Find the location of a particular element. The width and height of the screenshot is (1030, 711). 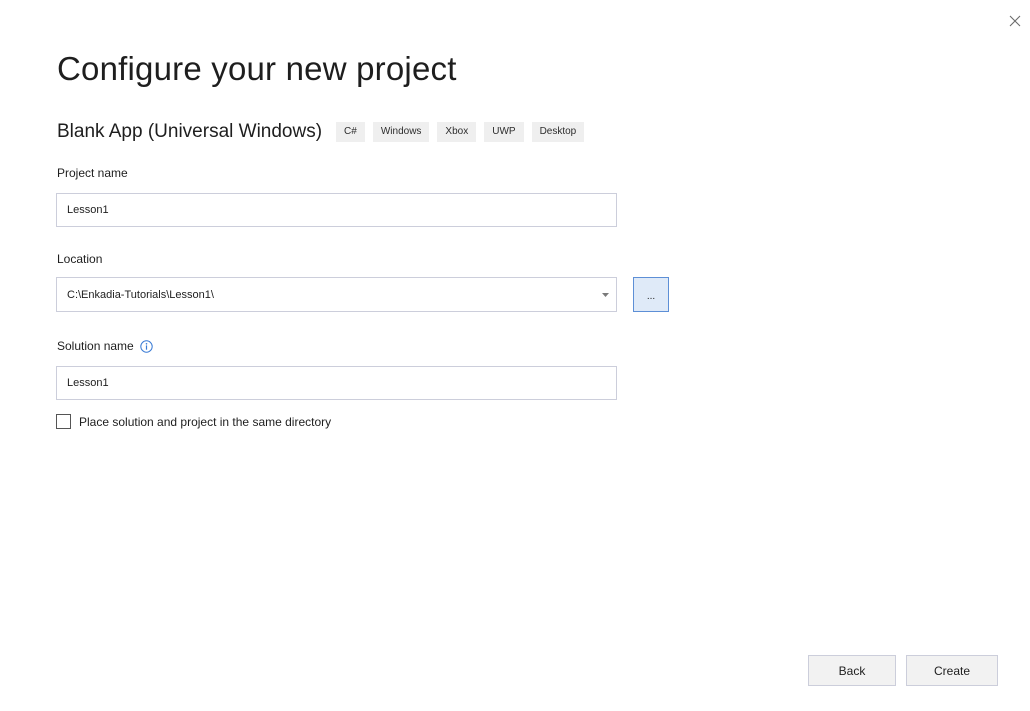

page-title: Configure your new project is located at coordinates (257, 68).